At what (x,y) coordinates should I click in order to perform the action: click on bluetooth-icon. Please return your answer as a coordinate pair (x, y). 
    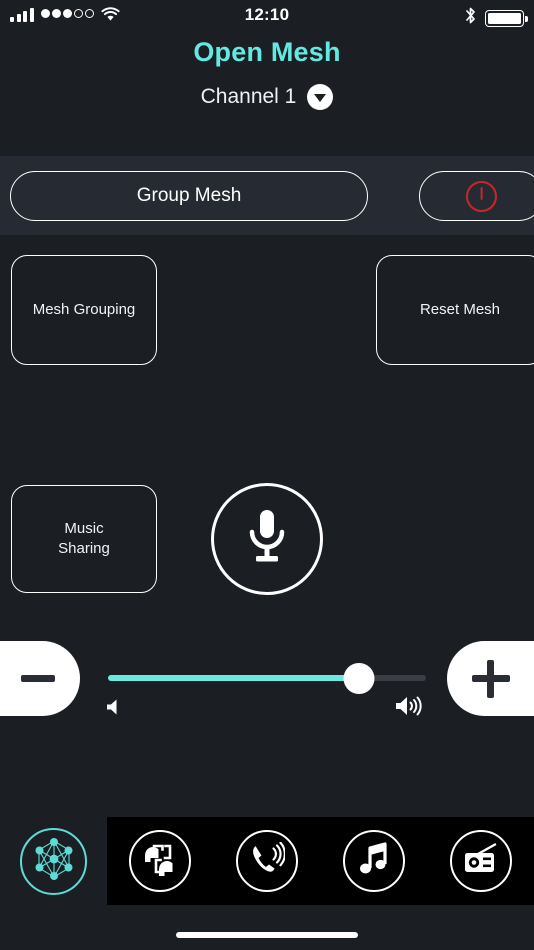
    Looking at the image, I should click on (470, 18).